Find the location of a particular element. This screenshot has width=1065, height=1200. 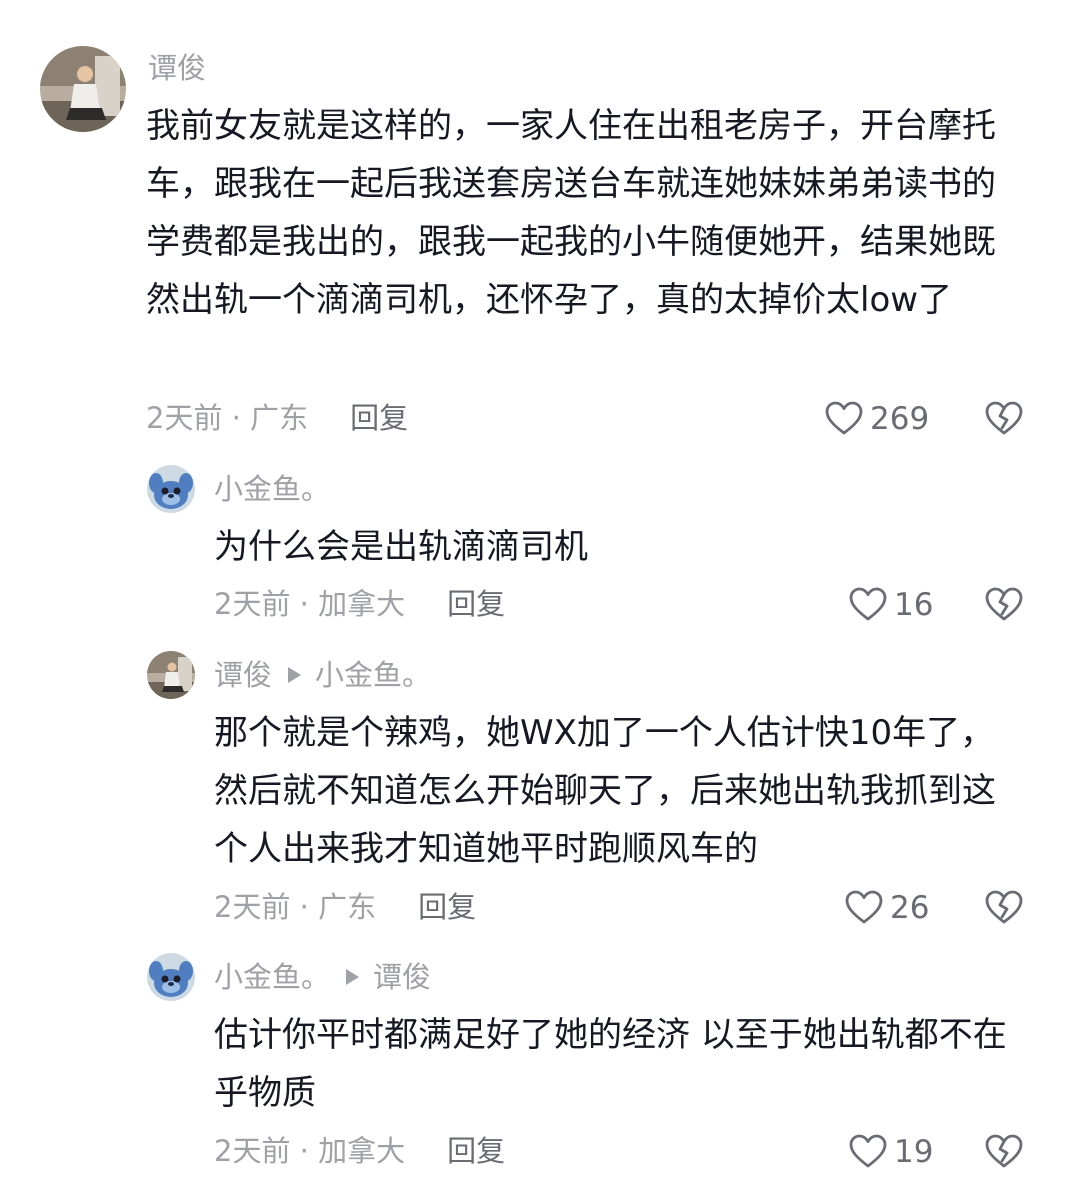

like-button: 269 is located at coordinates (876, 419).